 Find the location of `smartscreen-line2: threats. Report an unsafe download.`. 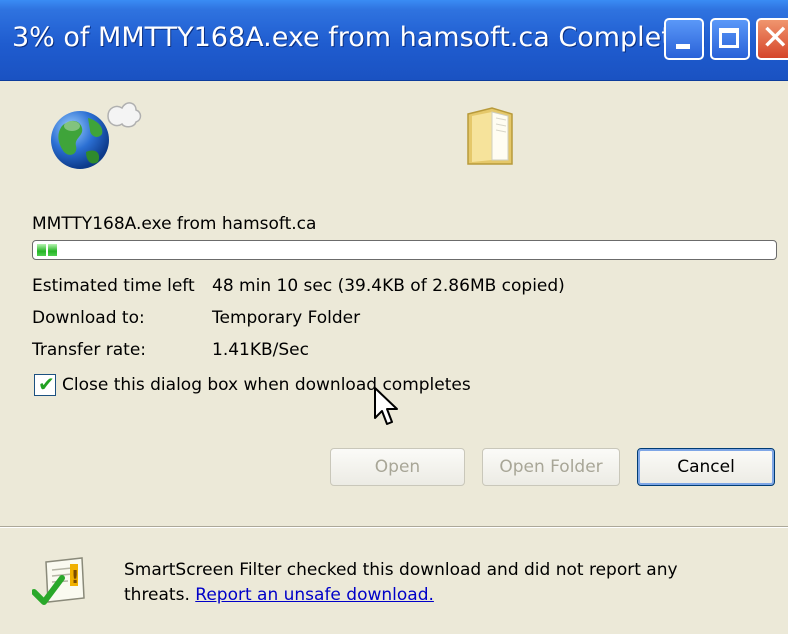

smartscreen-line2: threats. Report an unsafe download. is located at coordinates (401, 595).